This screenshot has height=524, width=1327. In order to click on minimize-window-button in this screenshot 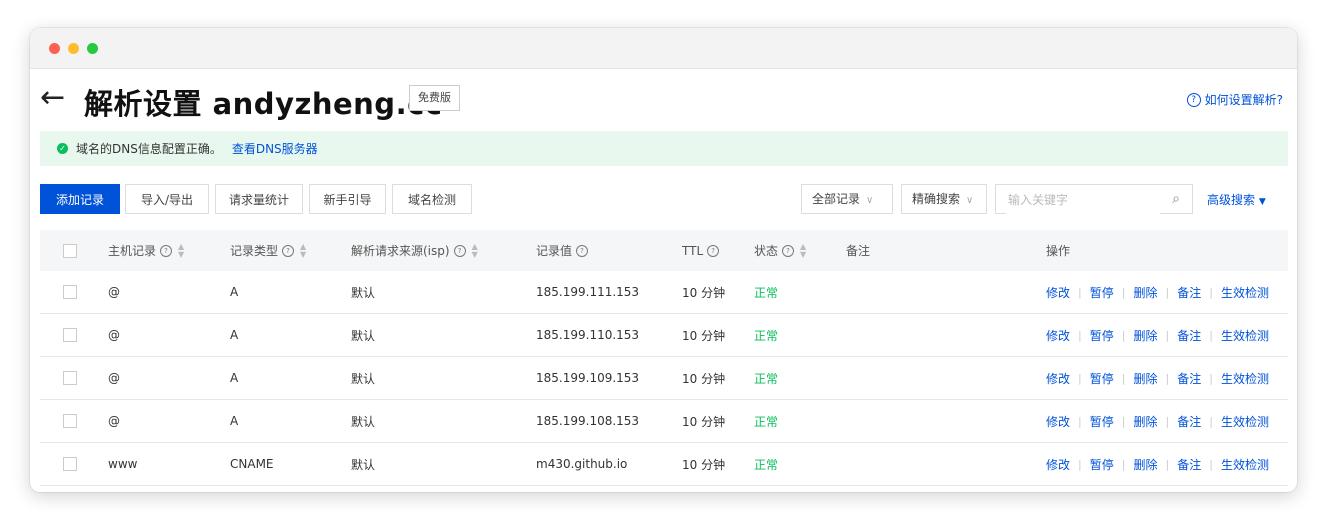, I will do `click(73, 48)`.